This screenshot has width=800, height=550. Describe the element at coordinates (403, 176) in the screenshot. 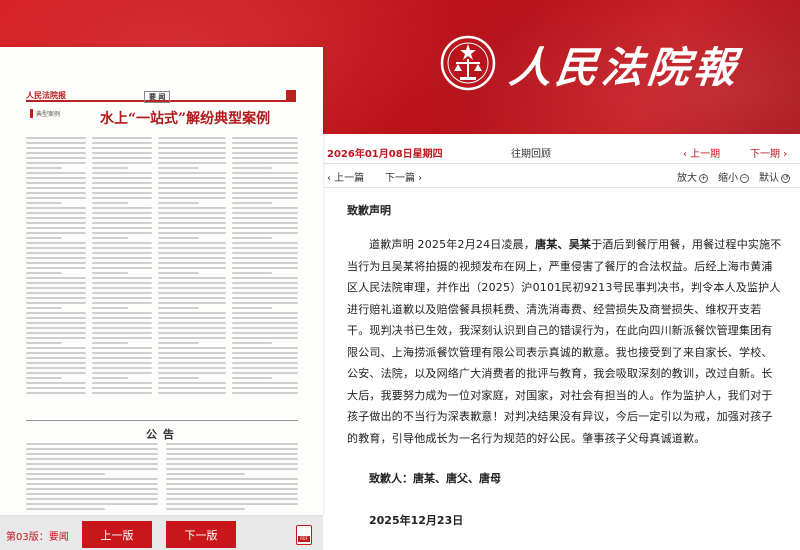

I see `next-article-link: 下一篇 ›` at that location.